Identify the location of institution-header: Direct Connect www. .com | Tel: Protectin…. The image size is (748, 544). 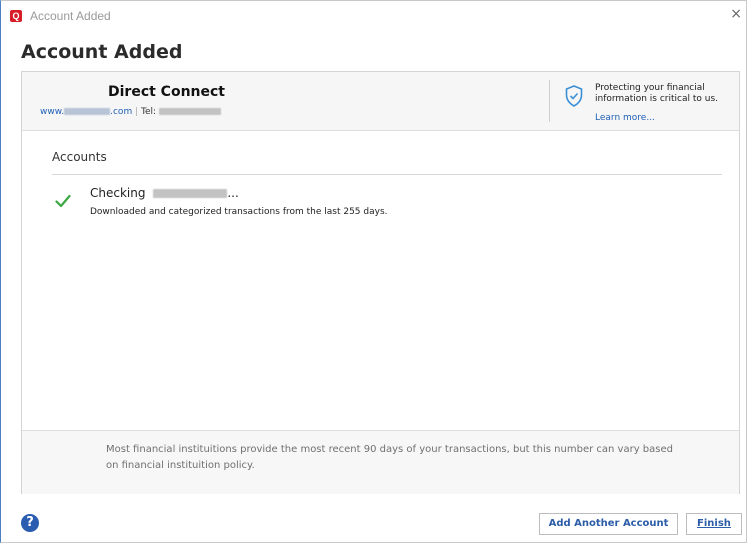
(380, 101).